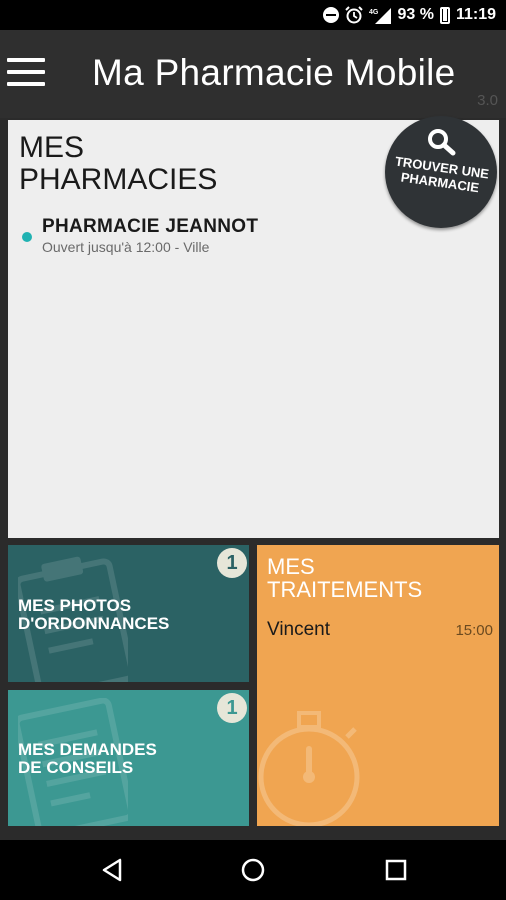 The width and height of the screenshot is (506, 900). Describe the element at coordinates (354, 15) in the screenshot. I see `alarm-icon` at that location.